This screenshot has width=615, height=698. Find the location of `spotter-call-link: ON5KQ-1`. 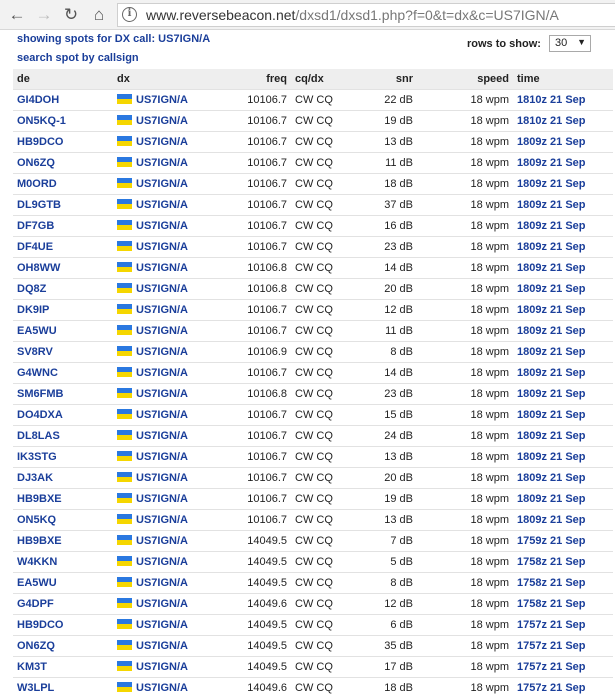

spotter-call-link: ON5KQ-1 is located at coordinates (41, 121).